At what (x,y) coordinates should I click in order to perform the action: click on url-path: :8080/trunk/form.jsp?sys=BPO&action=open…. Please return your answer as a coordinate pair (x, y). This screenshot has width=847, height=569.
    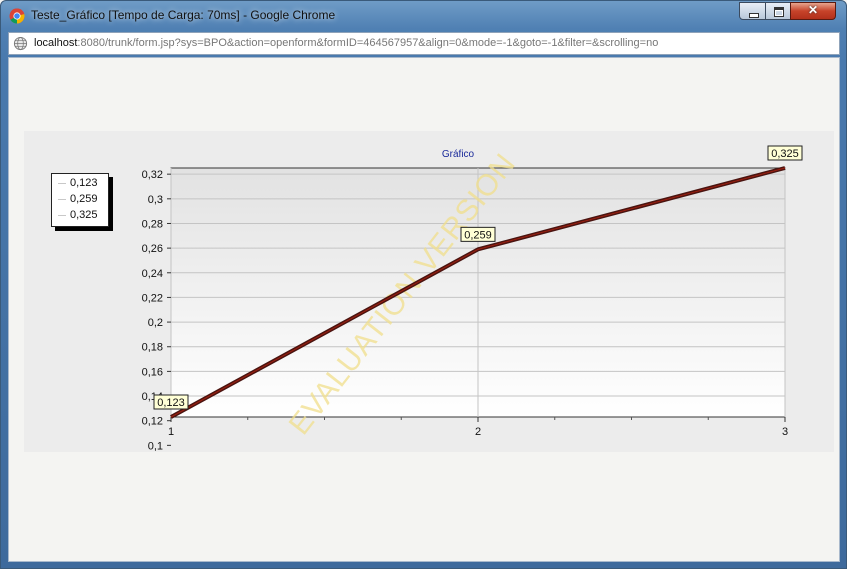
    Looking at the image, I should click on (368, 43).